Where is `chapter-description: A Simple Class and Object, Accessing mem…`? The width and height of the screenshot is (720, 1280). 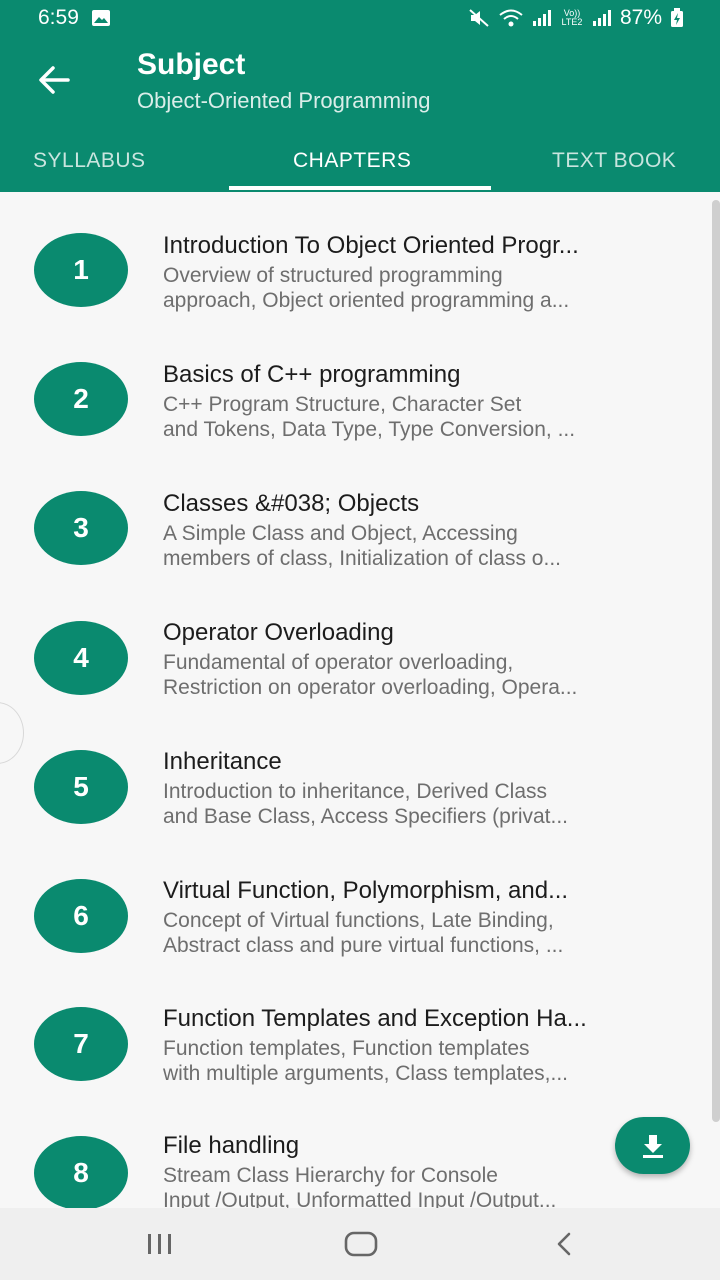 chapter-description: A Simple Class and Object, Accessing mem… is located at coordinates (423, 546).